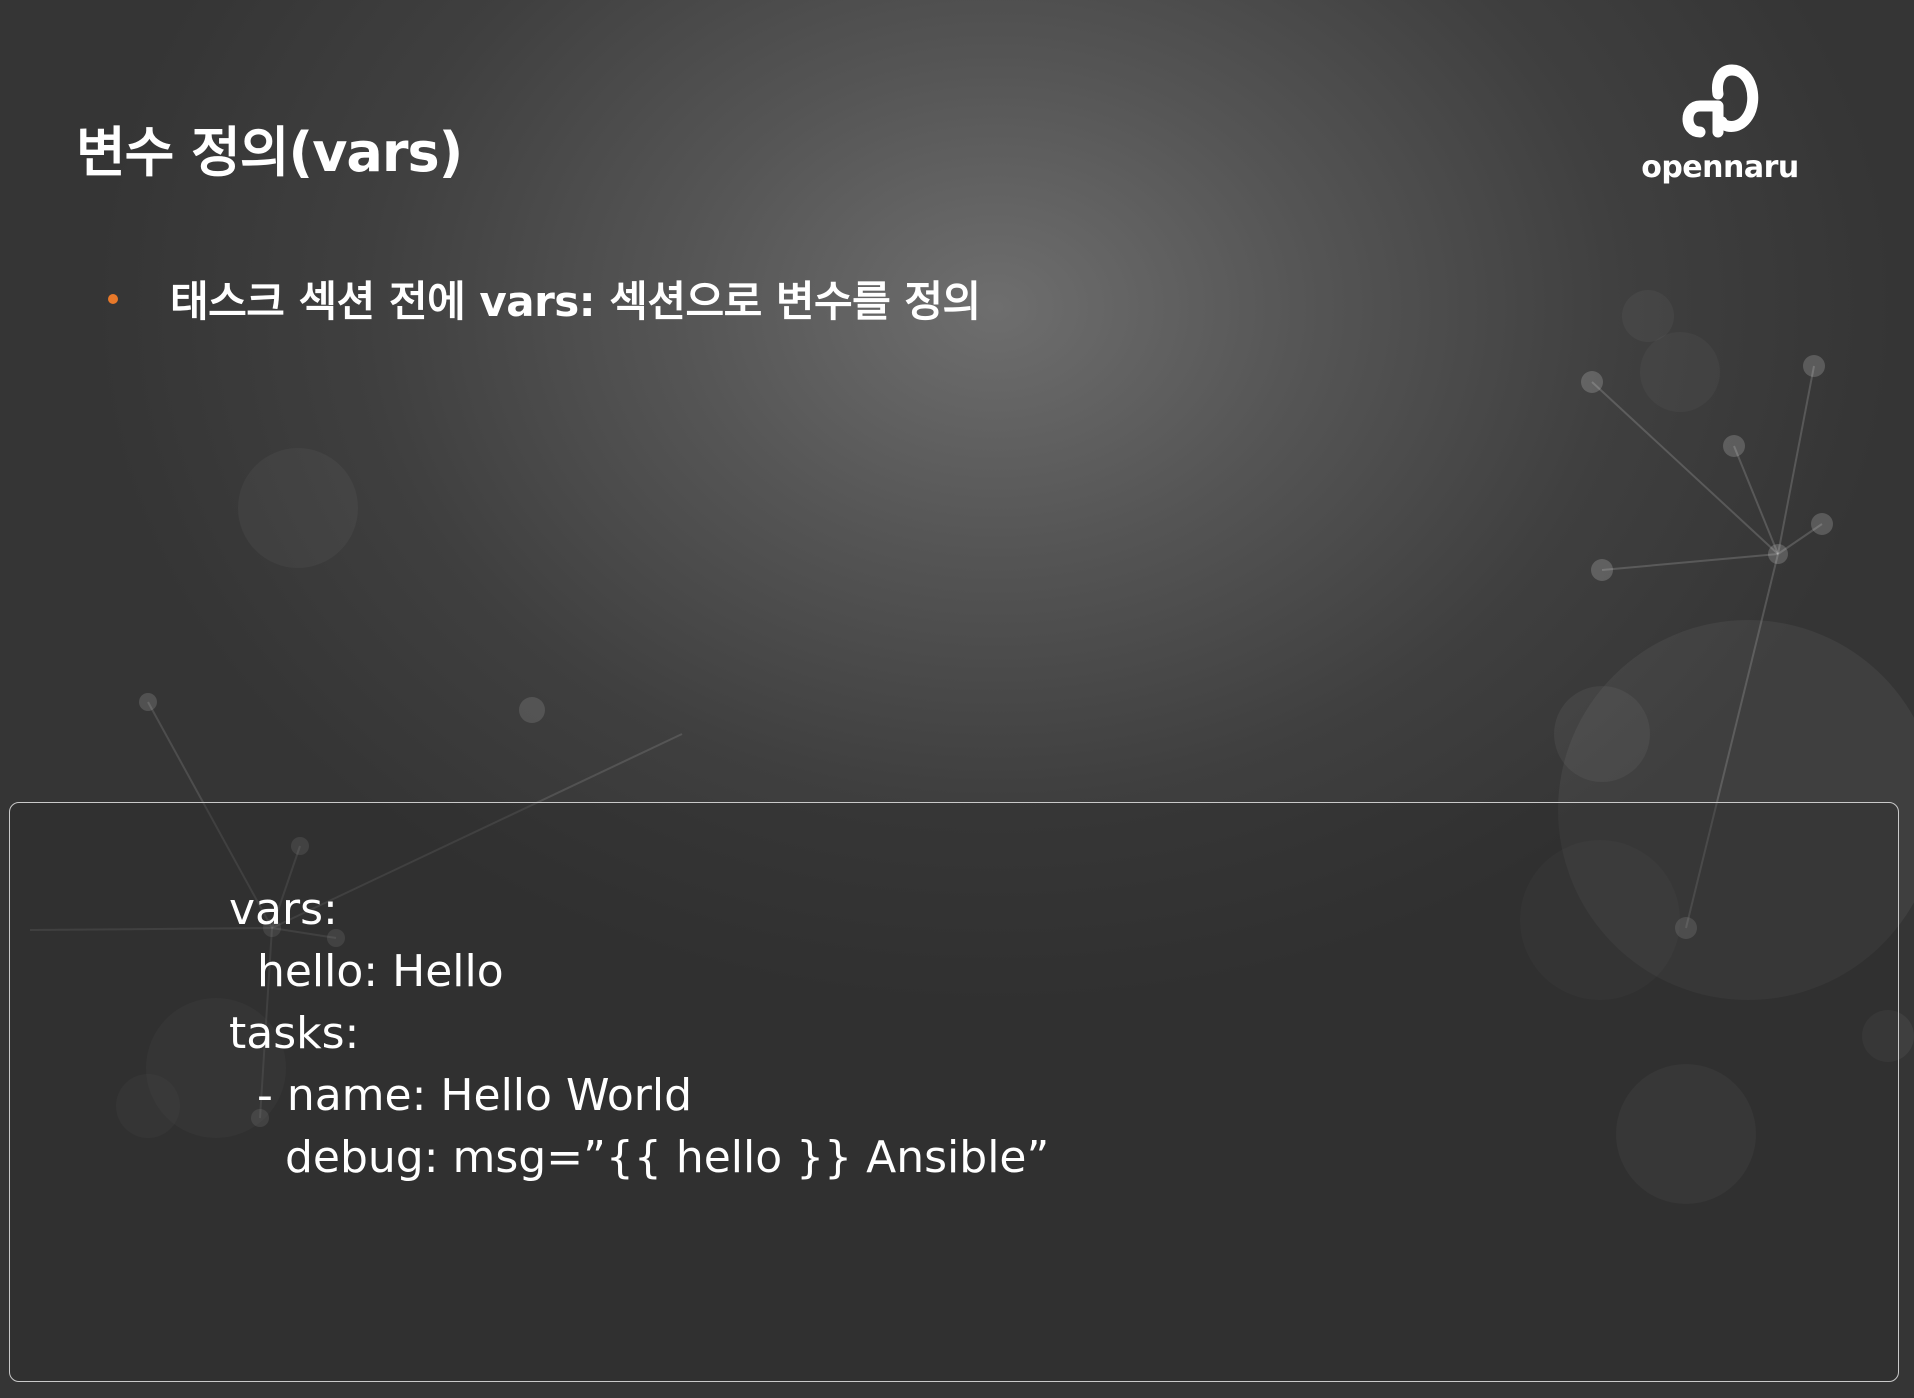  Describe the element at coordinates (1720, 167) in the screenshot. I see `logo-text: opennaru` at that location.